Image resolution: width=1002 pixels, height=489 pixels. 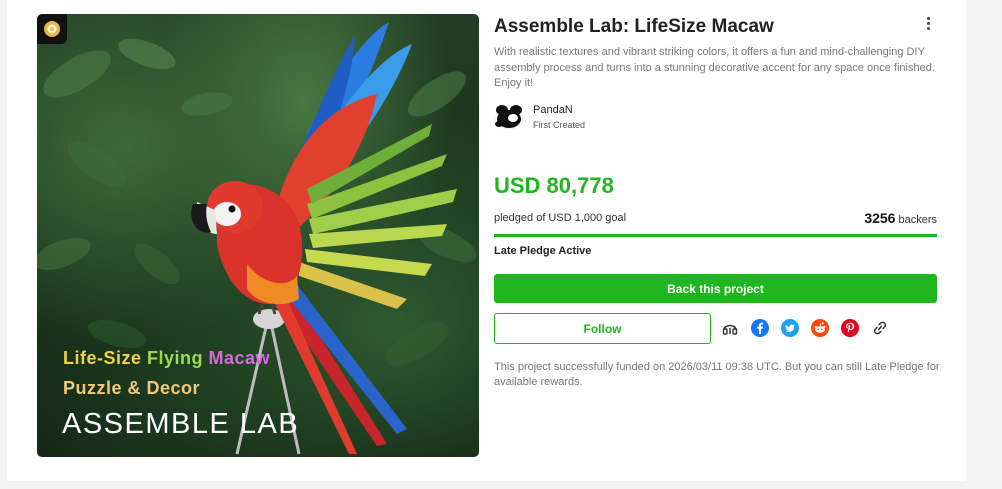 I want to click on hero-subheadline: Puzzle & Decor, so click(x=132, y=388).